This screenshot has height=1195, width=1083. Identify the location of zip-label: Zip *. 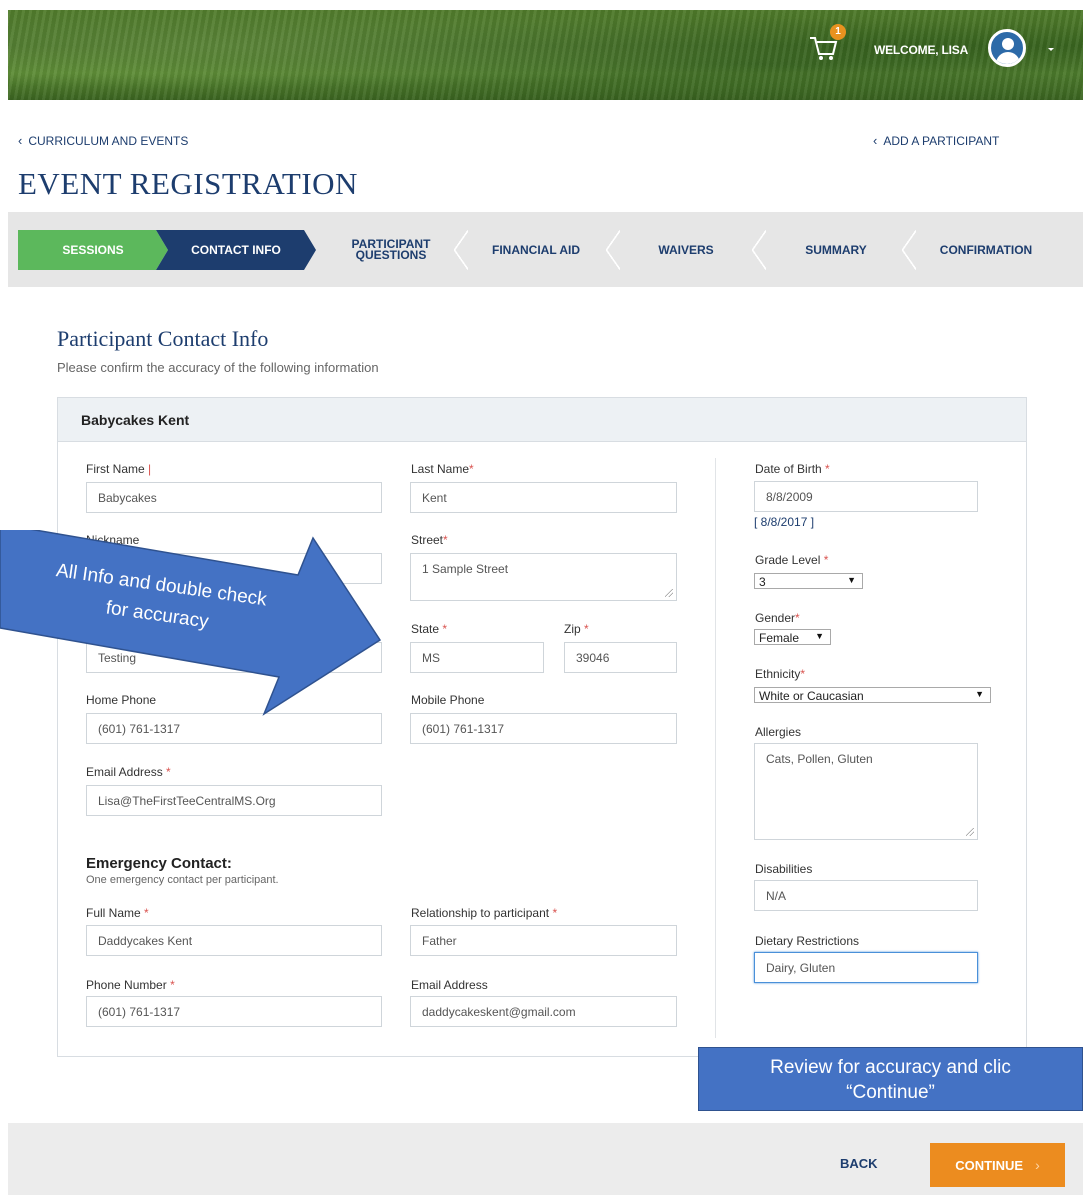
(576, 629).